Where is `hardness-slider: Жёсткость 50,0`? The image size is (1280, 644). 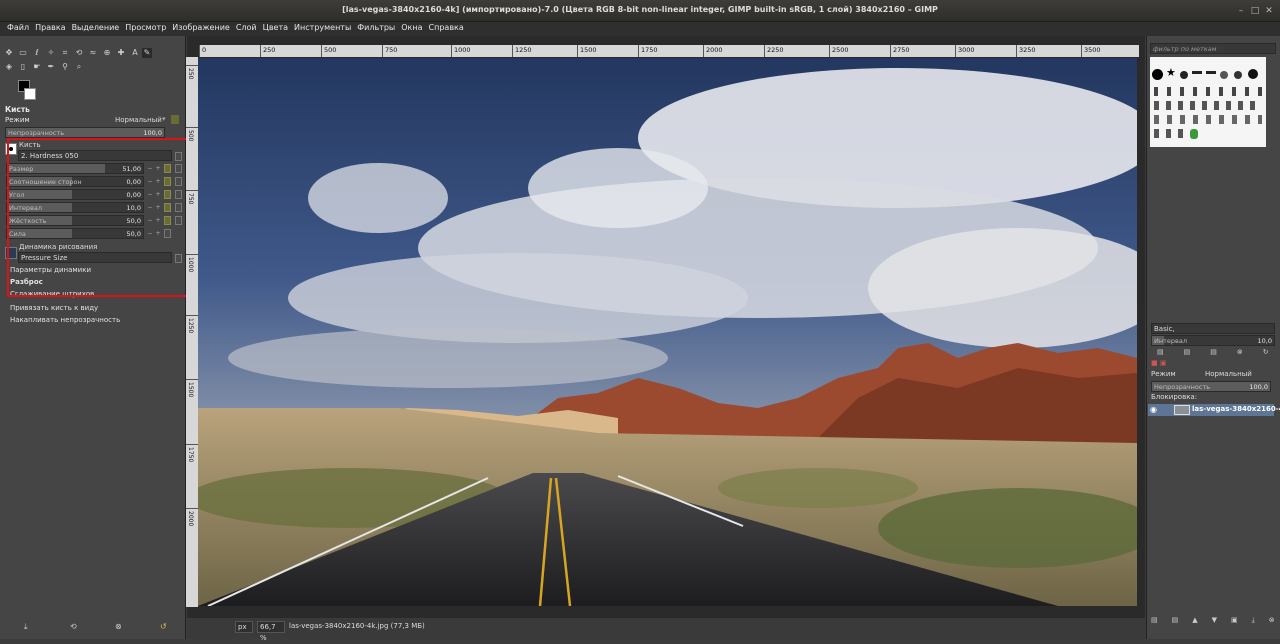
hardness-slider: Жёсткость 50,0 is located at coordinates (75, 220).